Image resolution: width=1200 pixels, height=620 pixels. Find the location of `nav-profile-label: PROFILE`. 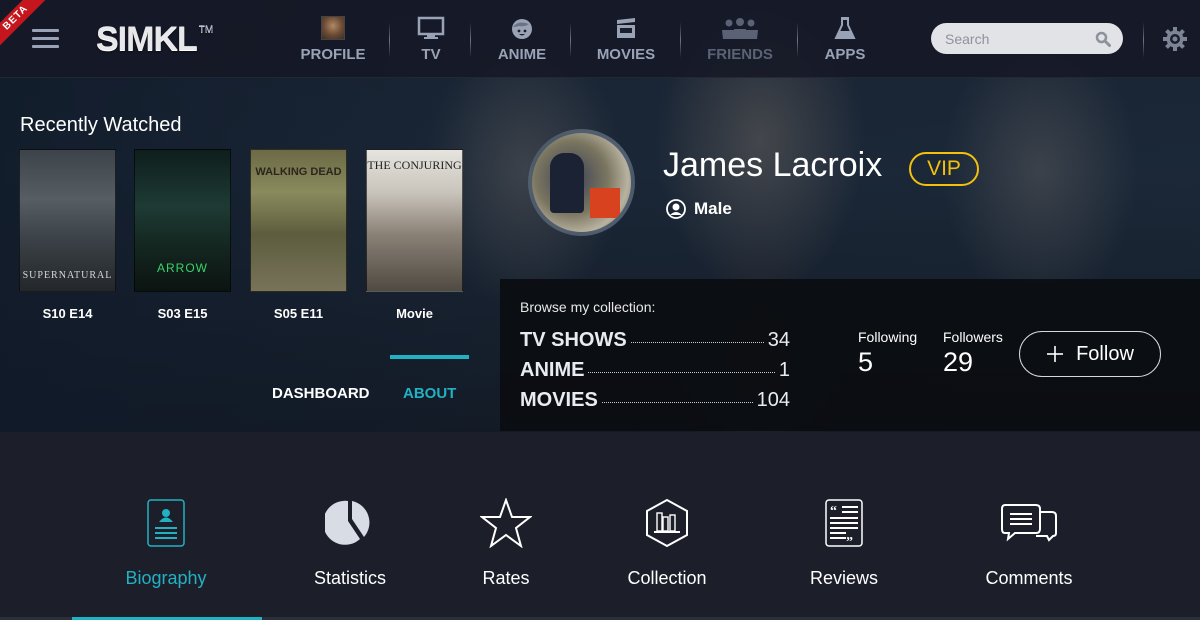

nav-profile-label: PROFILE is located at coordinates (333, 54).